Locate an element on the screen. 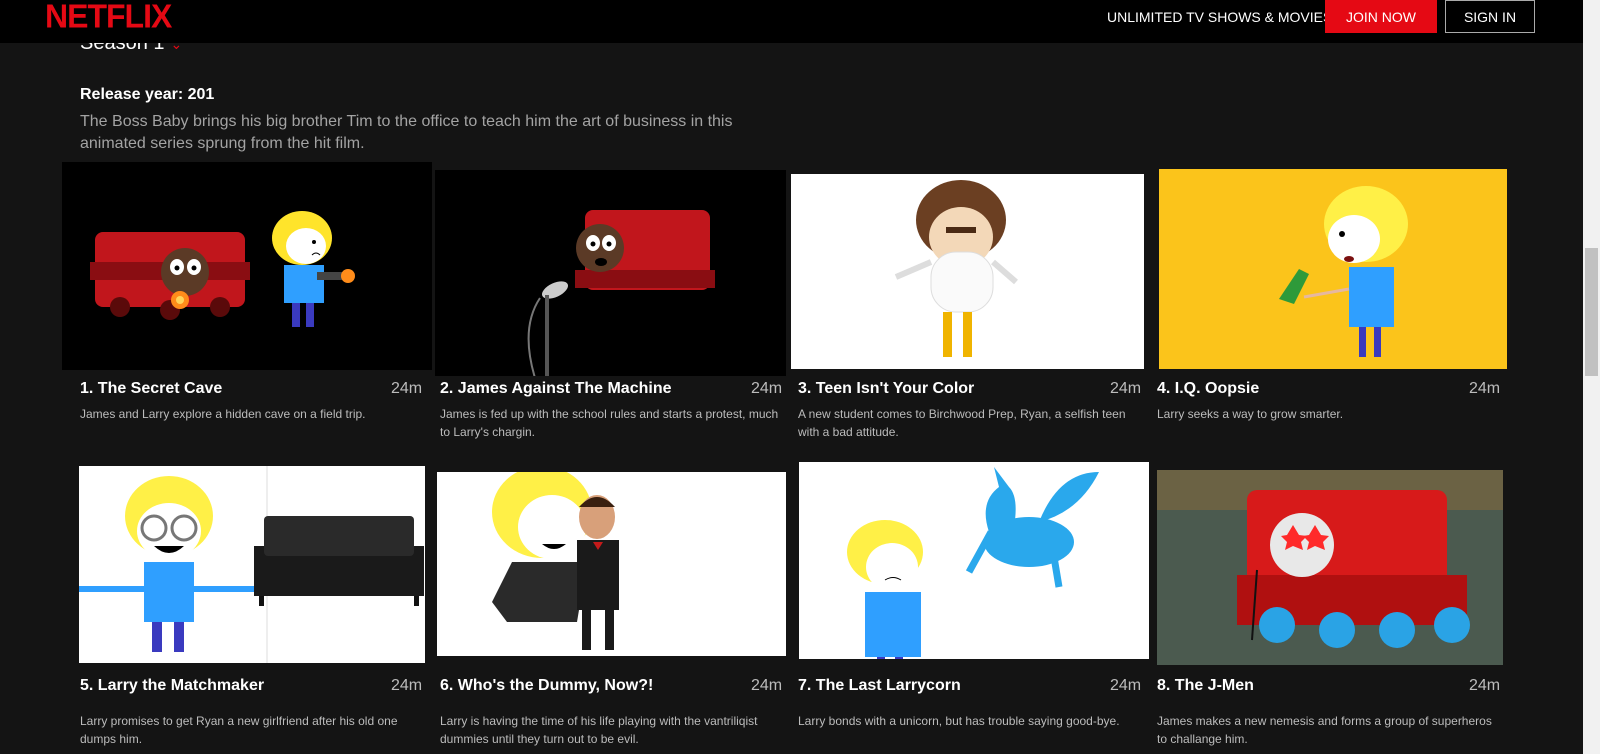  join-now-button: JOIN NOW is located at coordinates (1381, 16).